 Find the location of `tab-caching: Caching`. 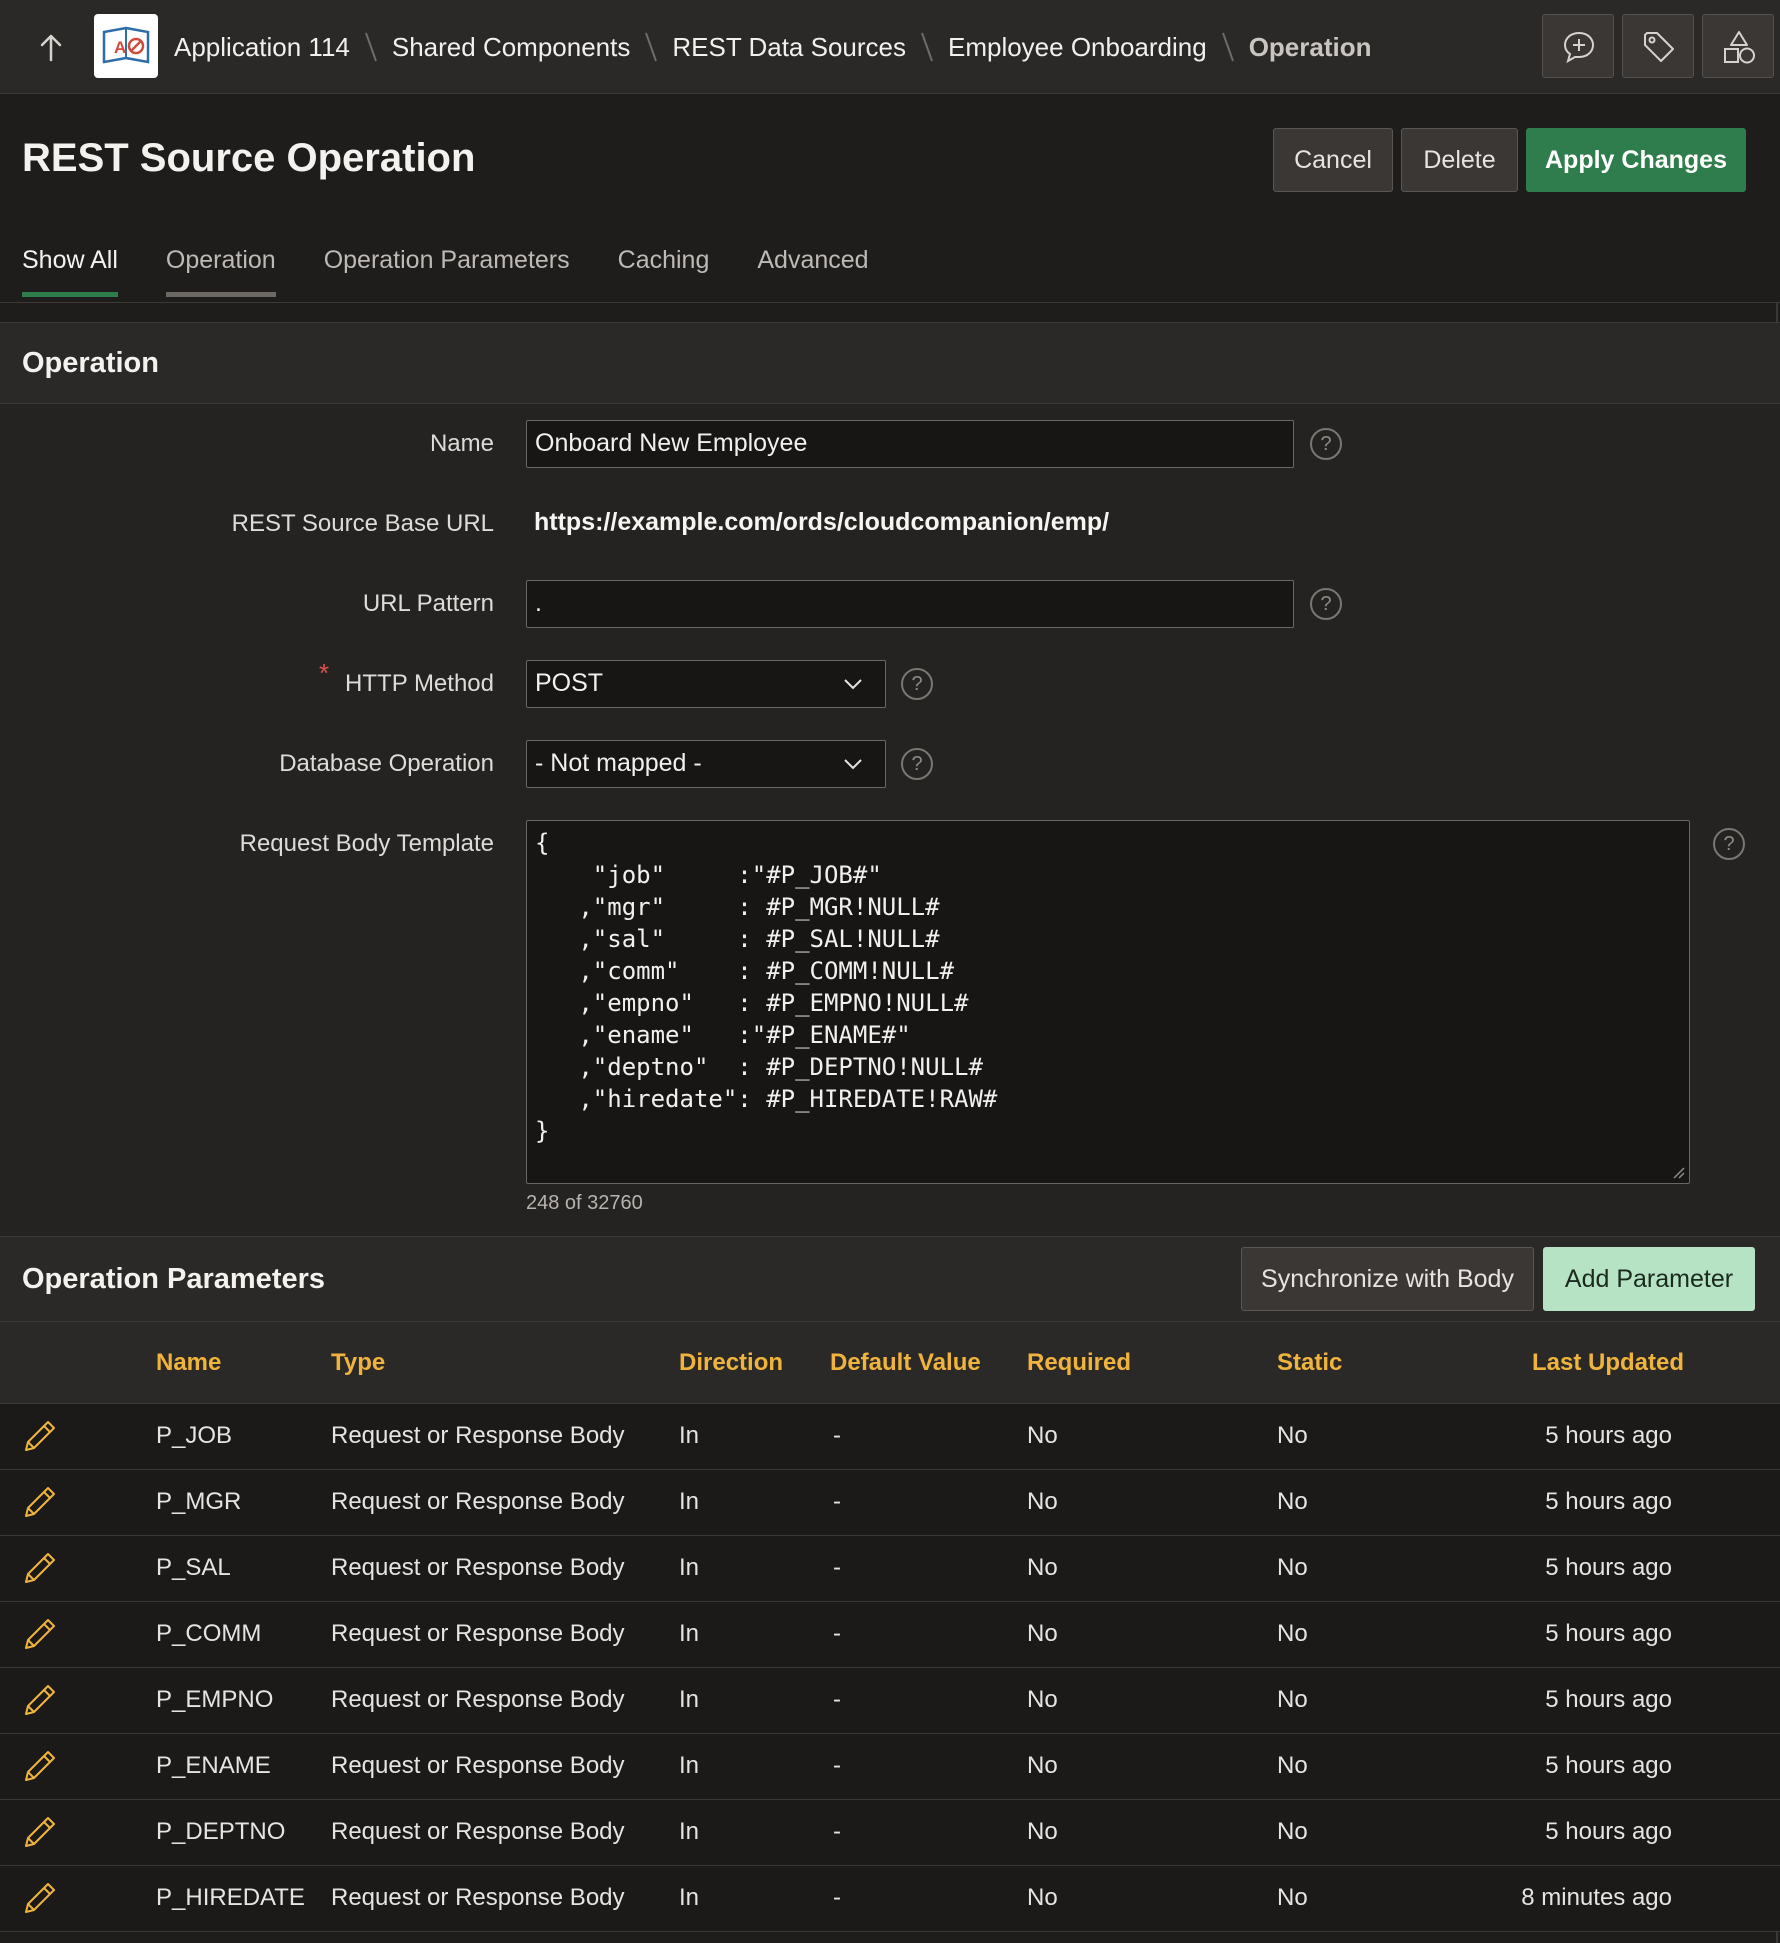

tab-caching: Caching is located at coordinates (664, 268).